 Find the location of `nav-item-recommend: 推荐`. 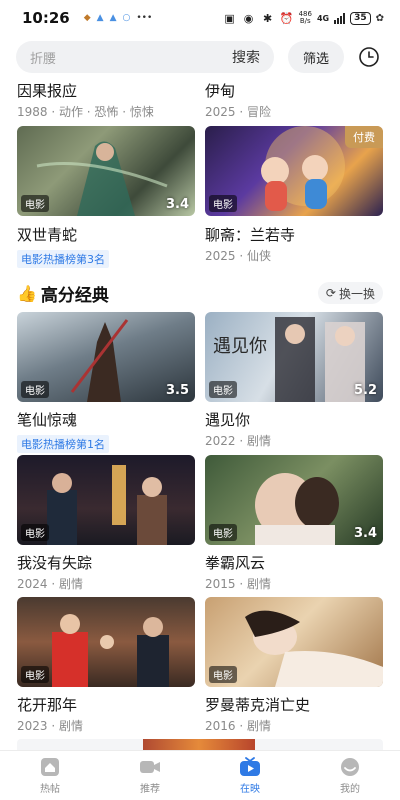

nav-item-recommend: 推荐 is located at coordinates (150, 775).